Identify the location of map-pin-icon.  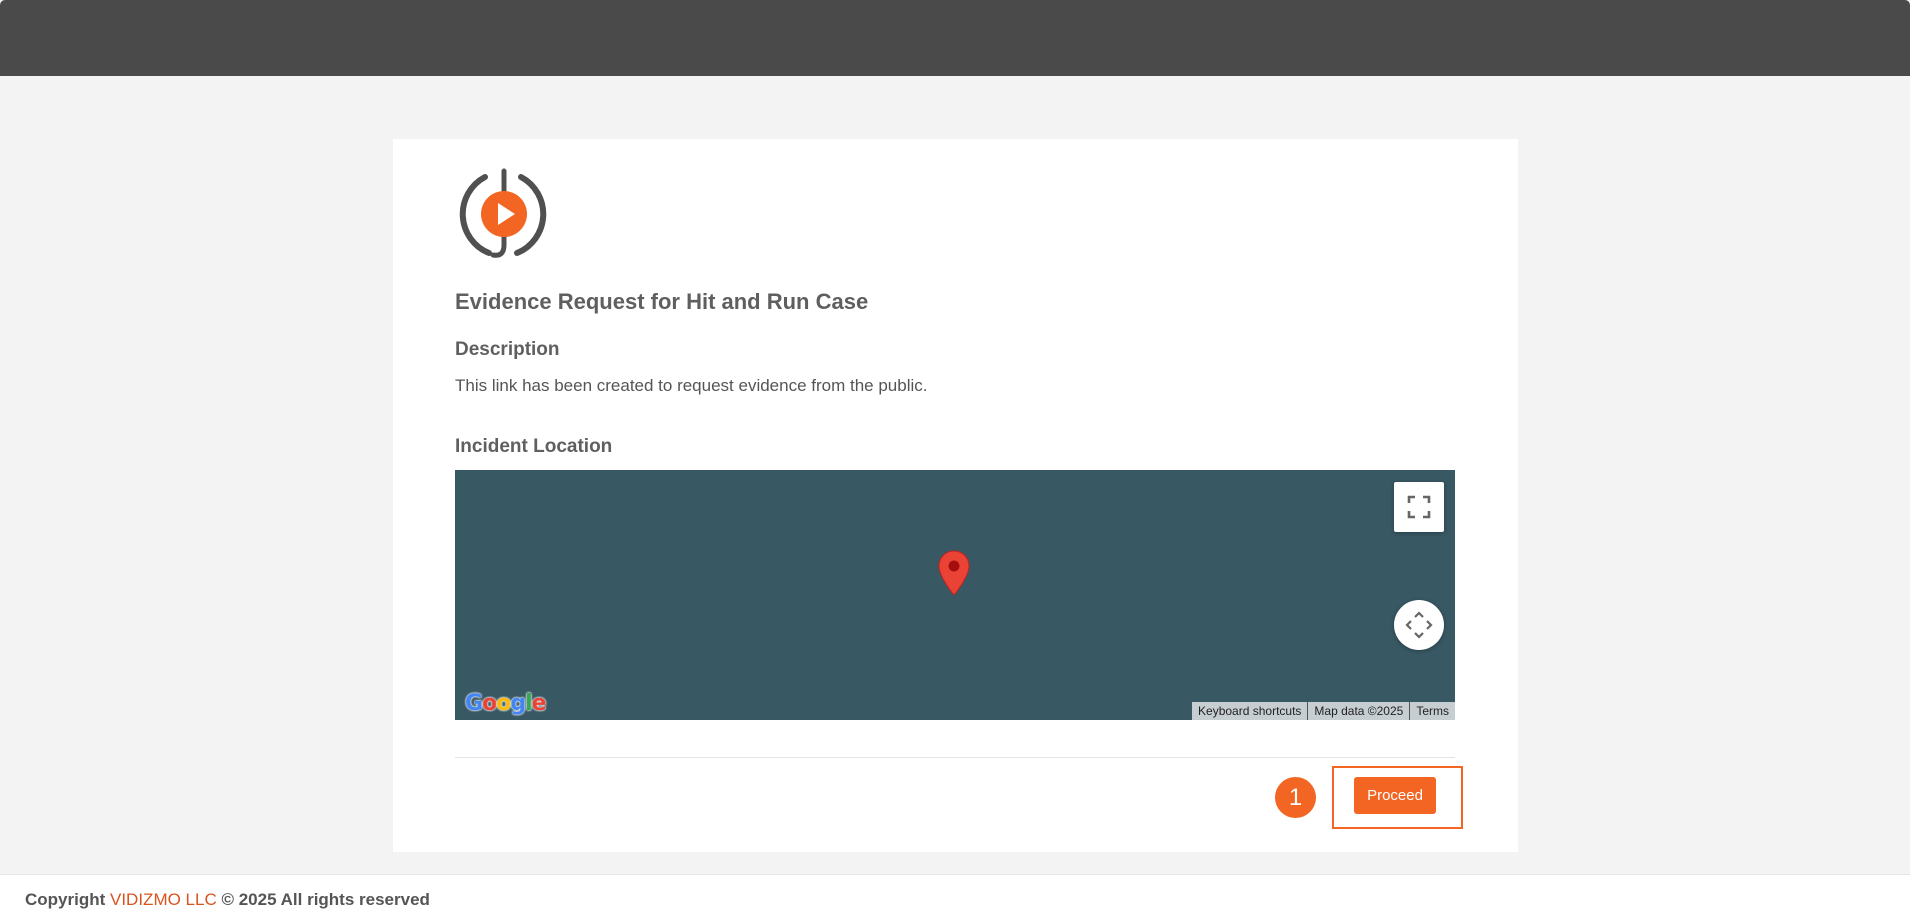
(954, 573).